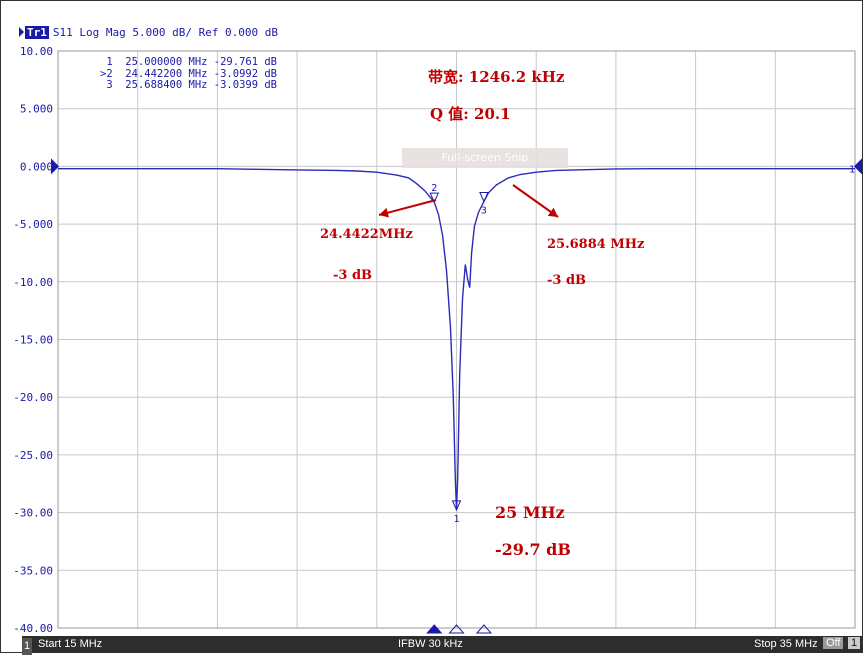 The image size is (865, 655). What do you see at coordinates (833, 643) in the screenshot?
I see `off-button: Off` at bounding box center [833, 643].